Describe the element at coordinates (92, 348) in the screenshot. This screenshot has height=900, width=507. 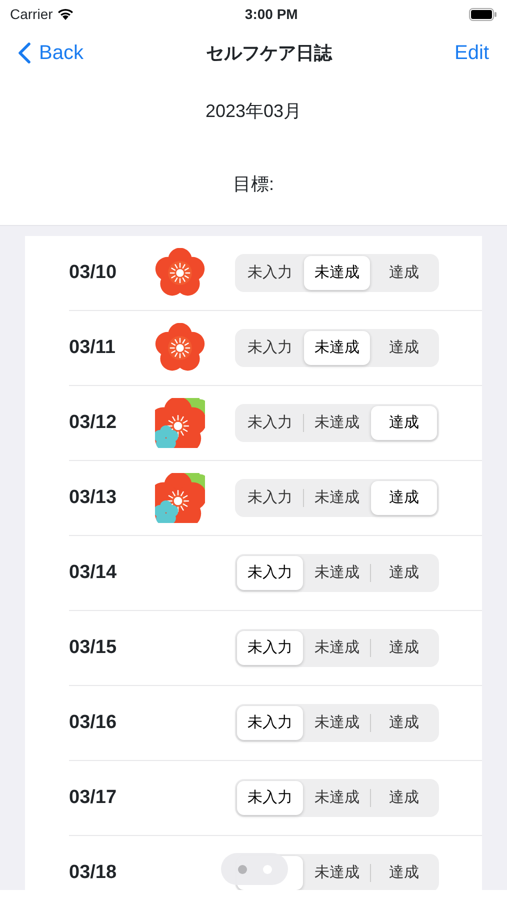
I see `date-label: 03/11` at that location.